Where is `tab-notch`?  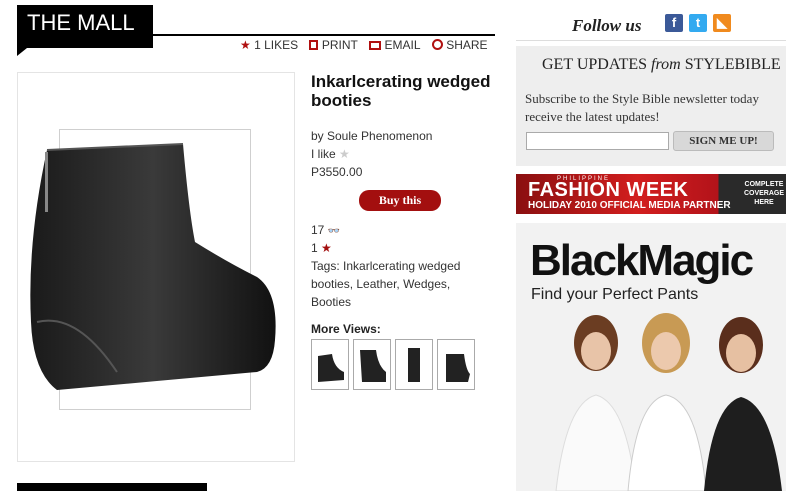
tab-notch is located at coordinates (22, 52).